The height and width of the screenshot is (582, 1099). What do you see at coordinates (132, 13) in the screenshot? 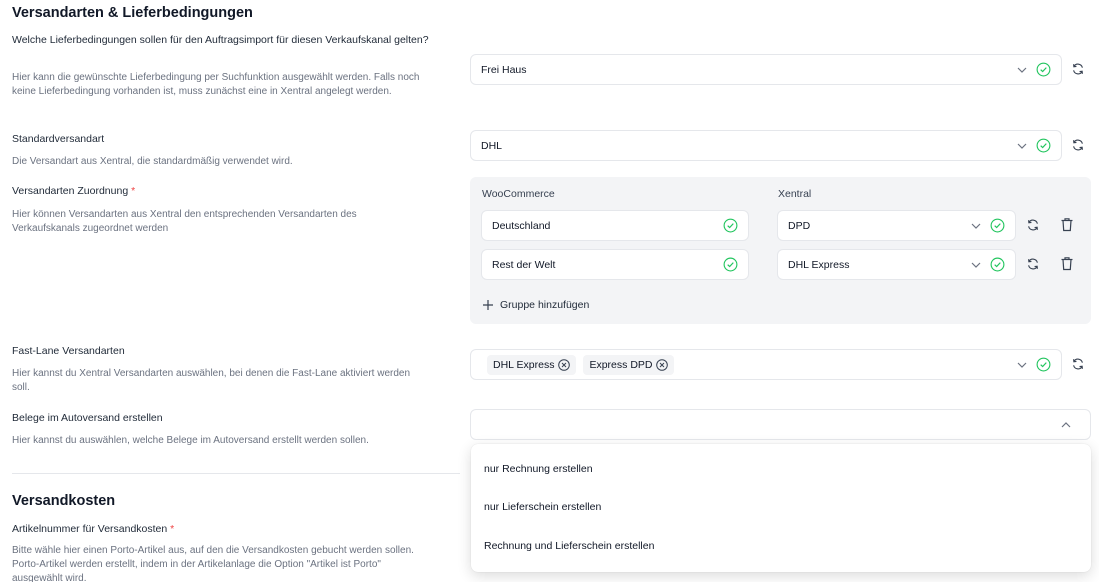
I see `section-heading-shipping: Versandarten & Lieferbedingungen` at bounding box center [132, 13].